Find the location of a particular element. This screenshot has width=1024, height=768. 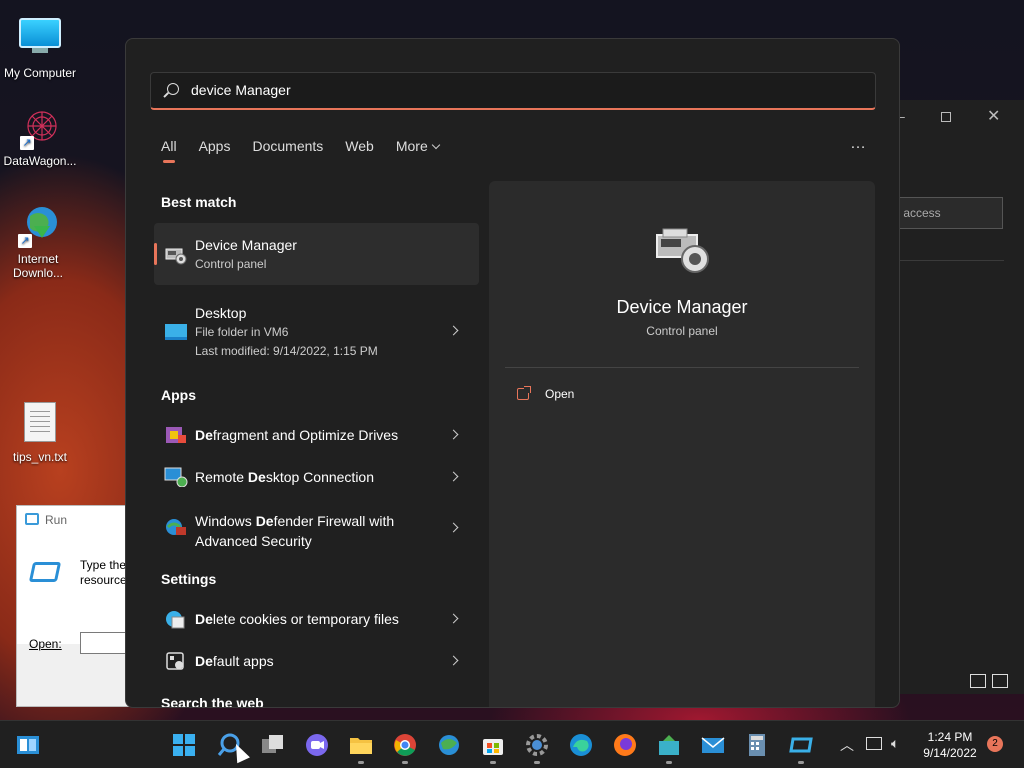

close-icon: ✕ is located at coordinates (993, 116).